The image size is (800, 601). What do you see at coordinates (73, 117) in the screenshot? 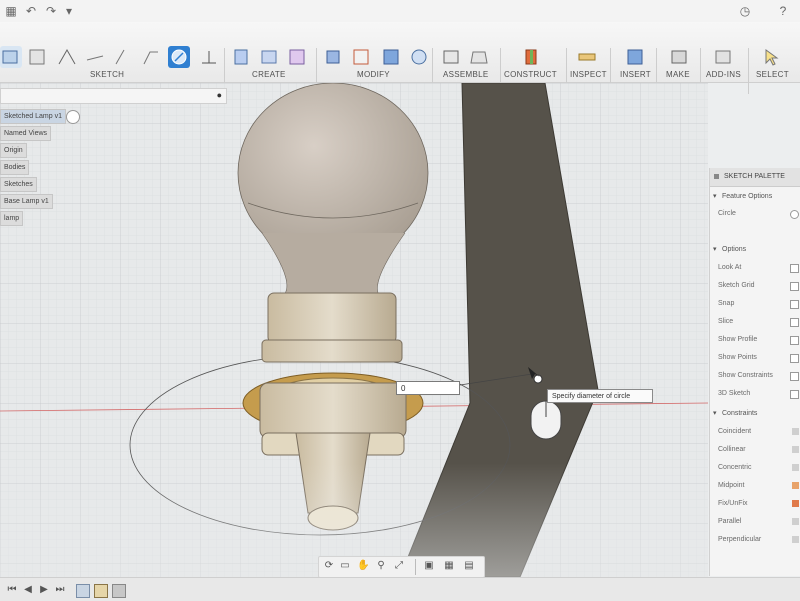
I see `activate-icon` at bounding box center [73, 117].